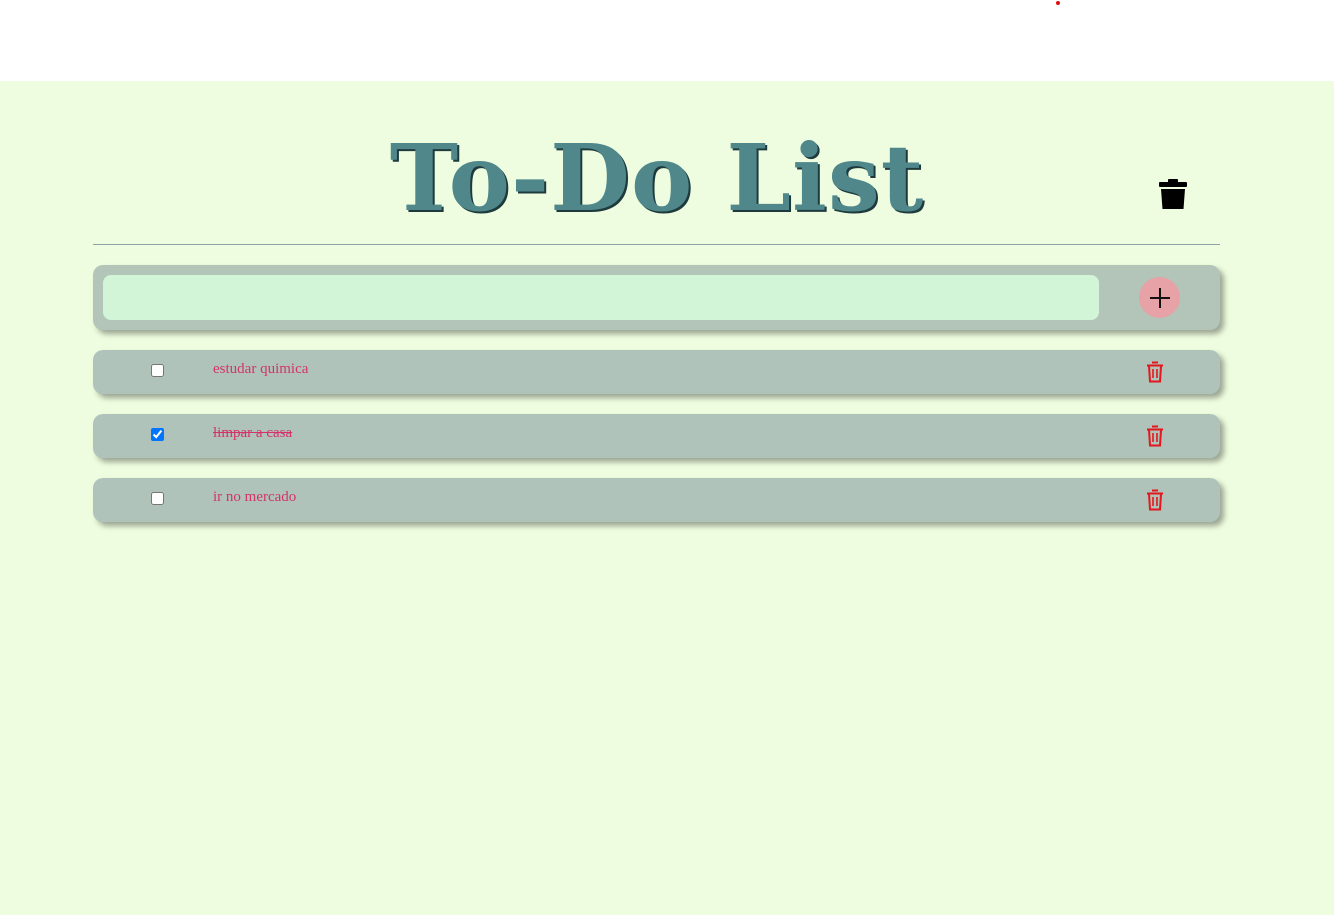 The width and height of the screenshot is (1334, 915). Describe the element at coordinates (656, 372) in the screenshot. I see `task-item: estudar quimica` at that location.